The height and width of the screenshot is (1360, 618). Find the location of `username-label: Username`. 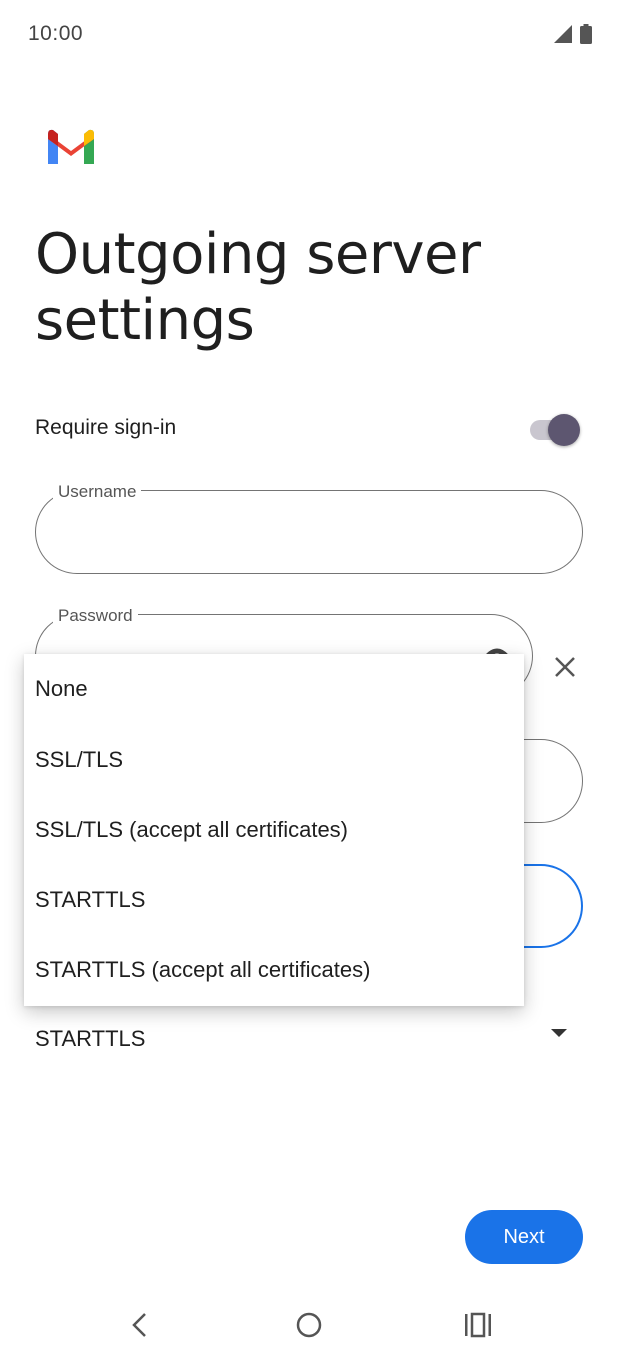

username-label: Username is located at coordinates (97, 492).